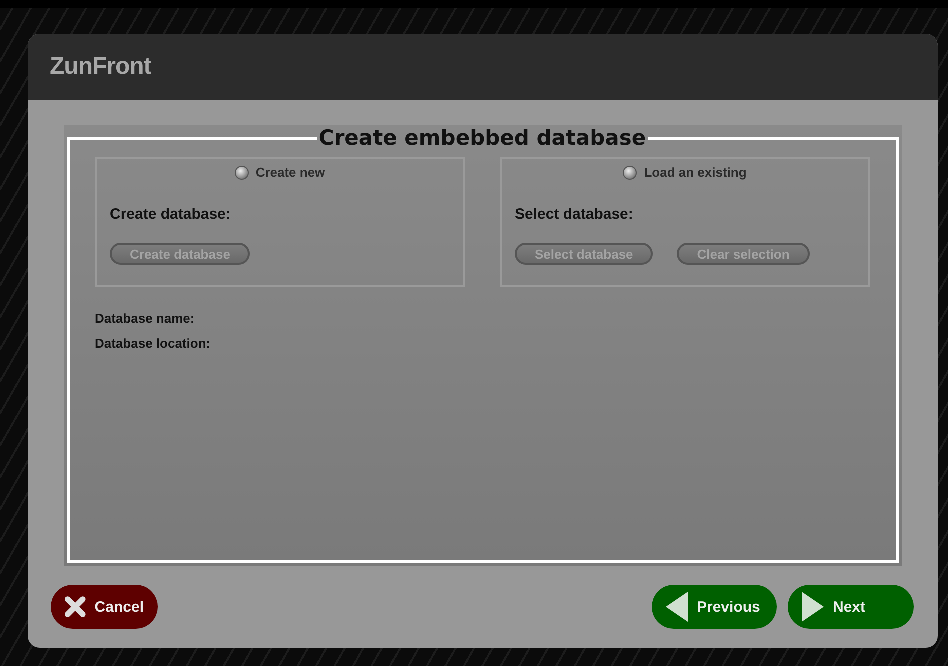 The width and height of the screenshot is (948, 666). I want to click on field-label: Database location:, so click(153, 343).